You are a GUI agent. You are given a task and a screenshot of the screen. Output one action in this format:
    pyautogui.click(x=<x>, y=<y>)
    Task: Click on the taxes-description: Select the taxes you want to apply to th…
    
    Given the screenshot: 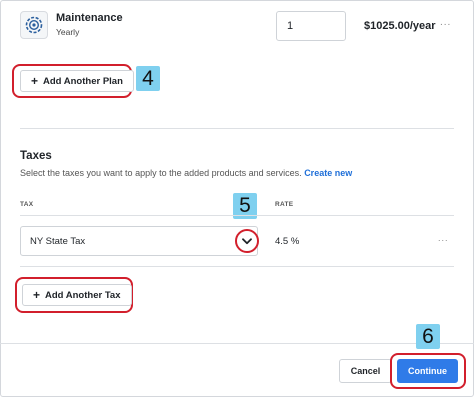 What is the action you would take?
    pyautogui.click(x=186, y=173)
    